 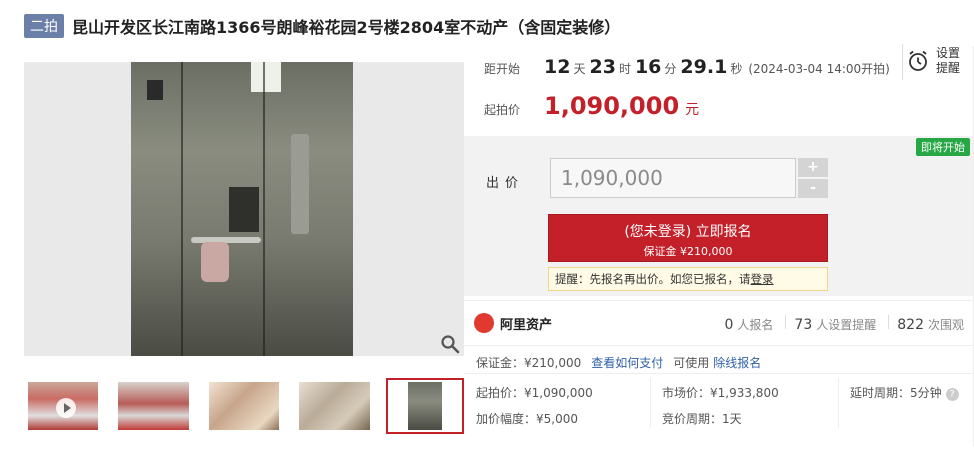 What do you see at coordinates (819, 69) in the screenshot?
I see `start-time: (2024-03-04 14:00开拍)` at bounding box center [819, 69].